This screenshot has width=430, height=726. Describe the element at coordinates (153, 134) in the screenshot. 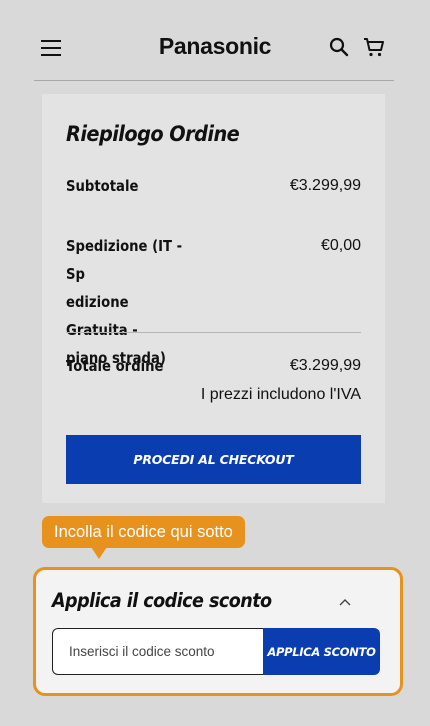

I see `order-summary-title: Riepilogo Ordine` at that location.